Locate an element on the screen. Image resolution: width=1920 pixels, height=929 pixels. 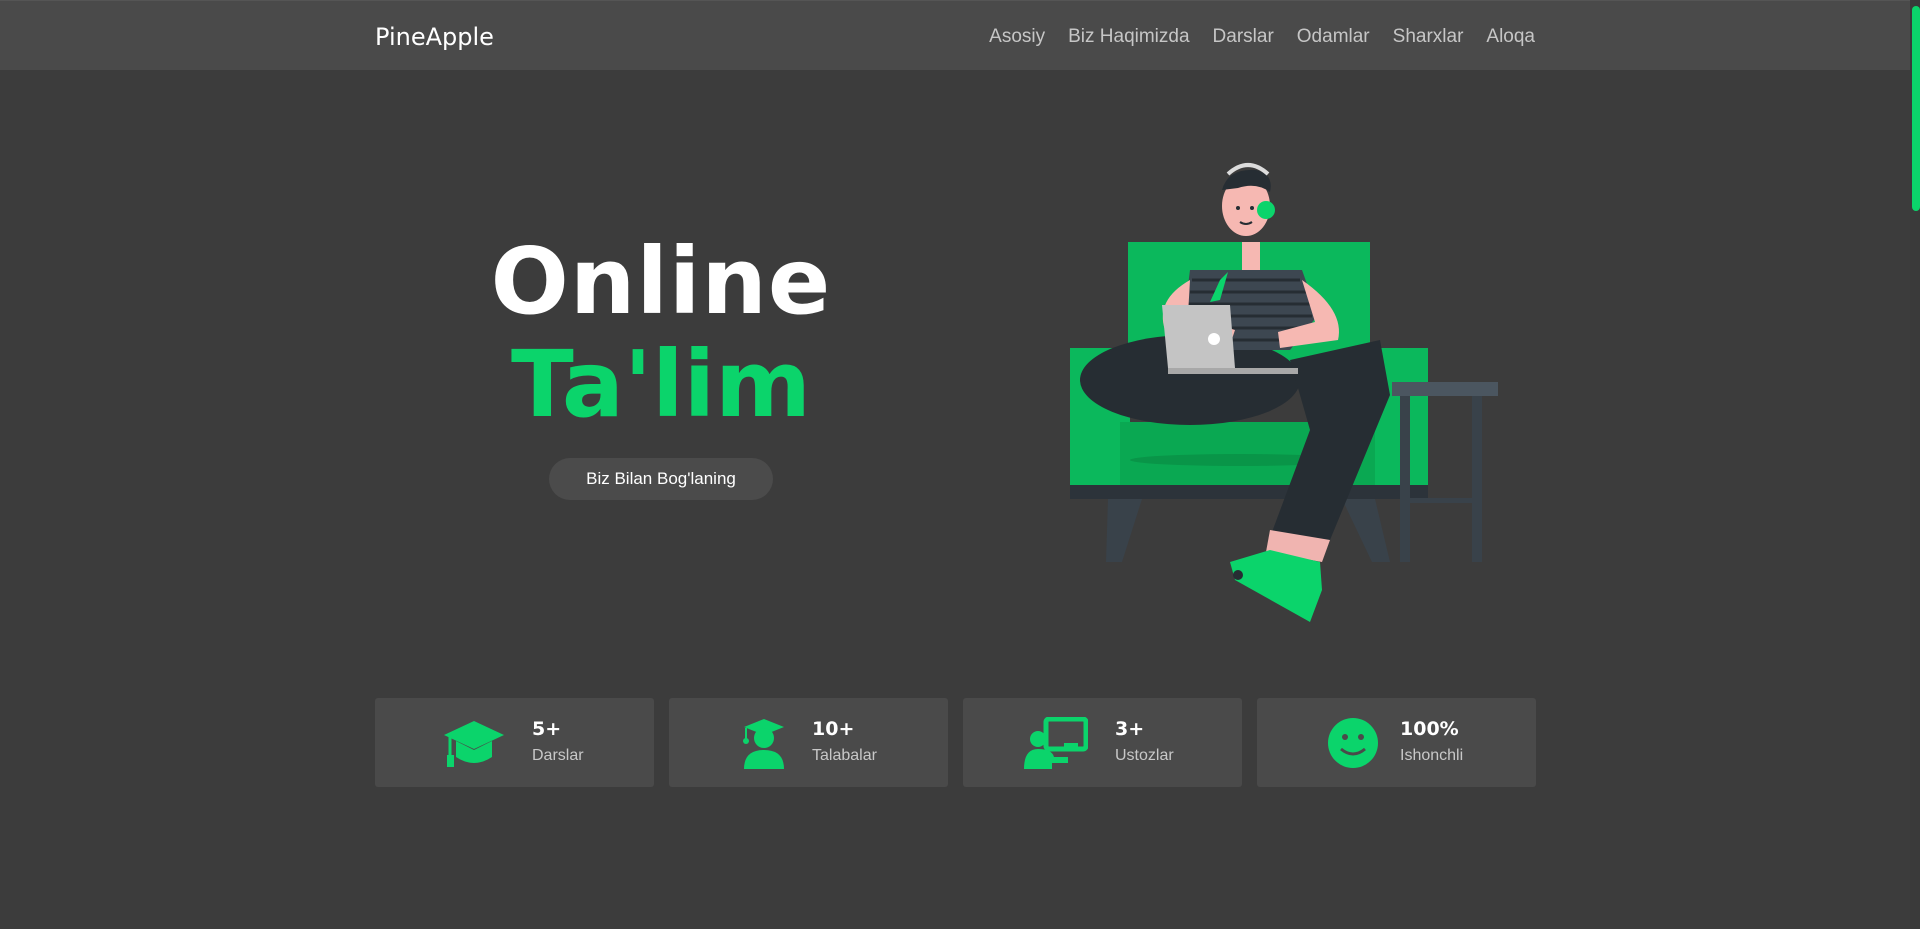
stat-card-teachers: 3+ Ustozlar is located at coordinates (1102, 742).